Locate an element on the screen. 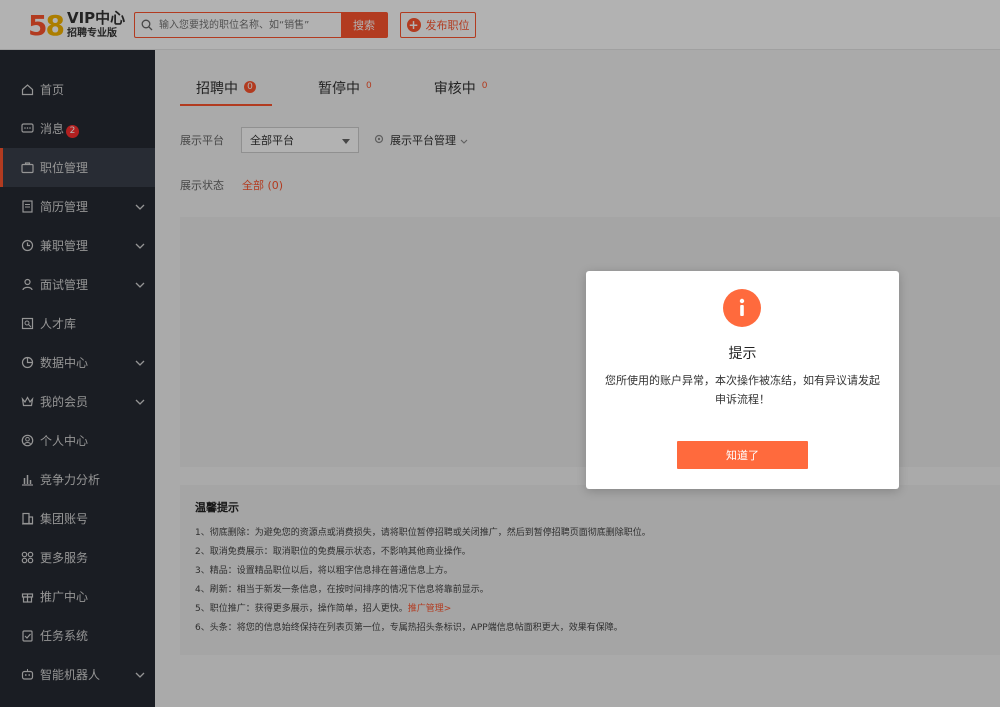  acknowledge-button: 知道了 is located at coordinates (742, 455).